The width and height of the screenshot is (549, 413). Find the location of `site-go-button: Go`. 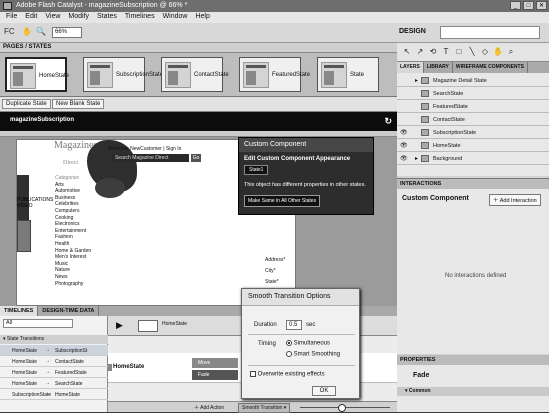

site-go-button: Go is located at coordinates (196, 158).